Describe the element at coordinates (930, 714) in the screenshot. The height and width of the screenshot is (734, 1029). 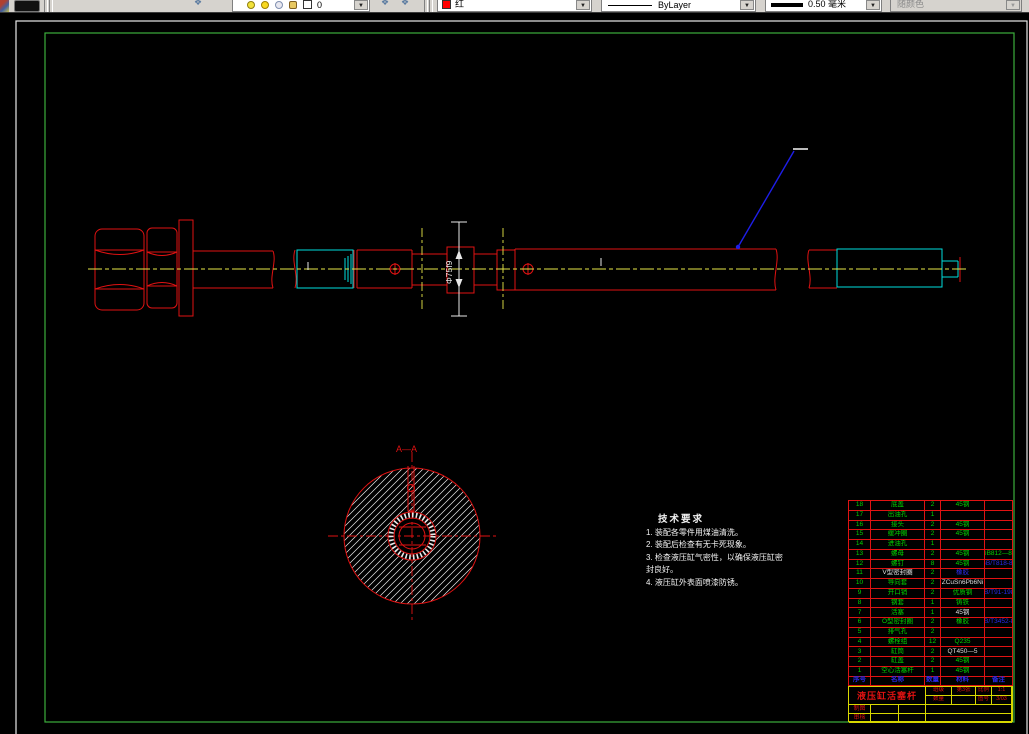
I see `title-block-signature-grid: 制图 审核` at that location.